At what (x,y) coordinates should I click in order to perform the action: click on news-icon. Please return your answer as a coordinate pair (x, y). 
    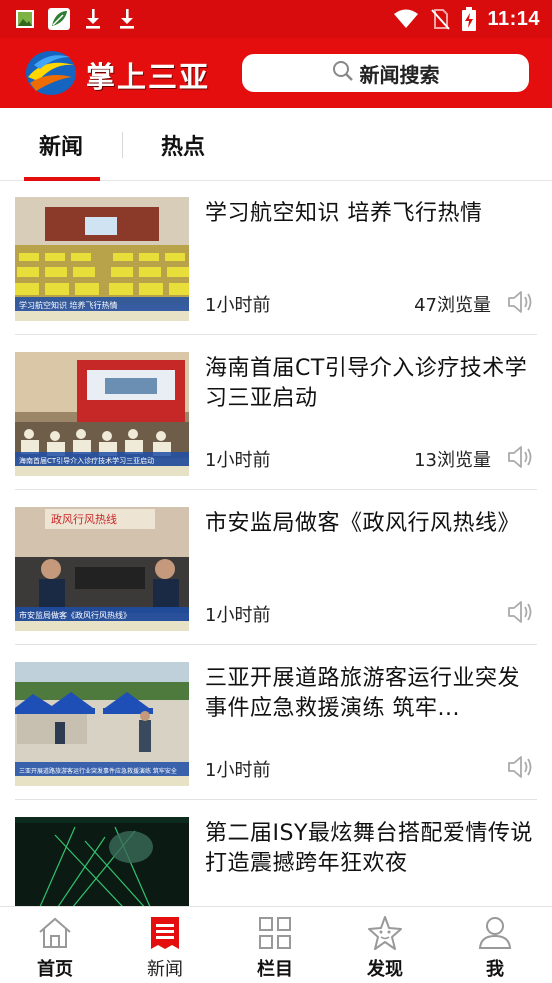
    Looking at the image, I should click on (165, 933).